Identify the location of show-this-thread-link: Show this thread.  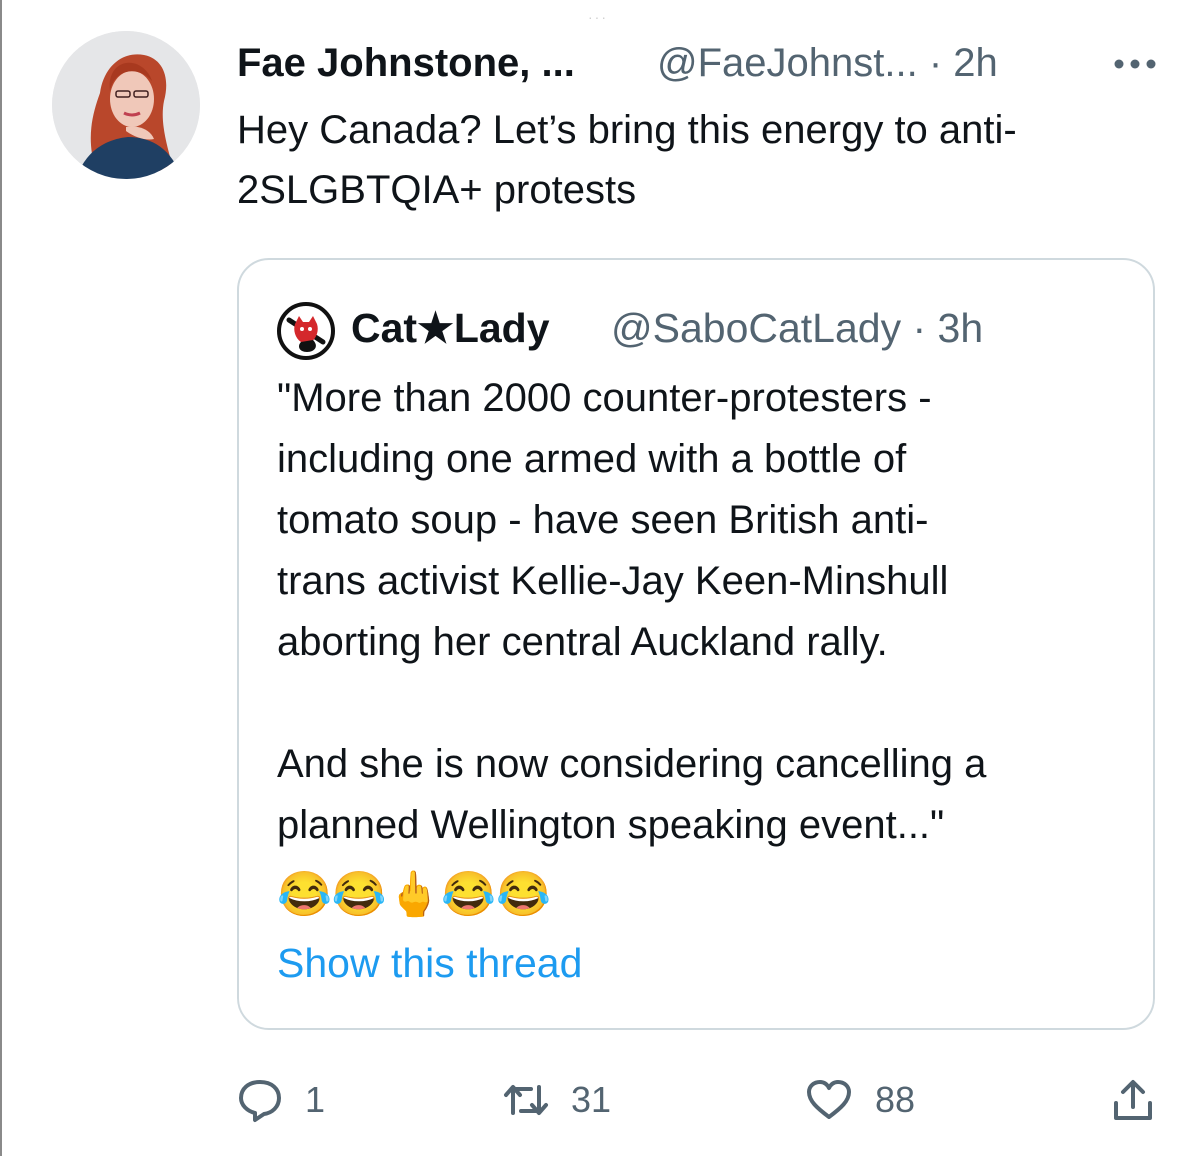
(429, 963).